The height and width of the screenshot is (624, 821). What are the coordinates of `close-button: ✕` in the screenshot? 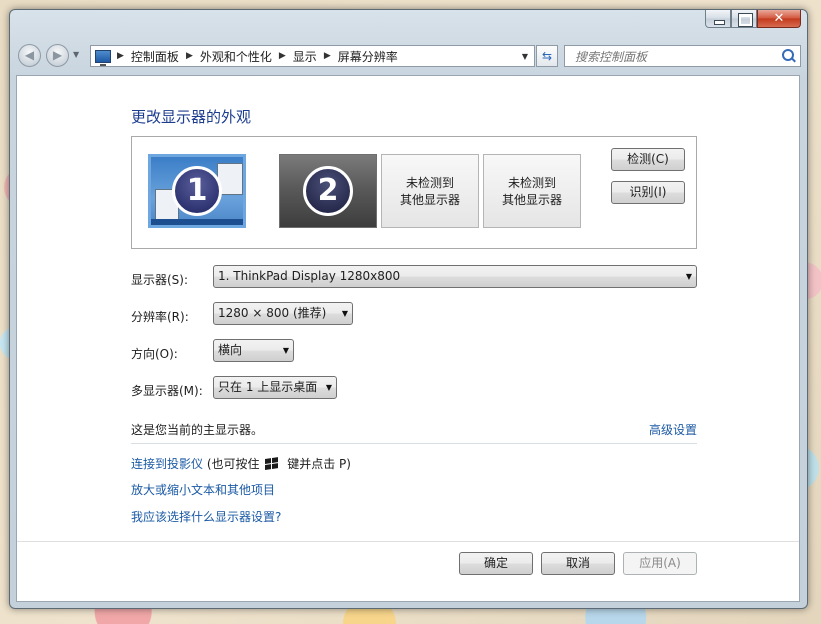 It's located at (779, 19).